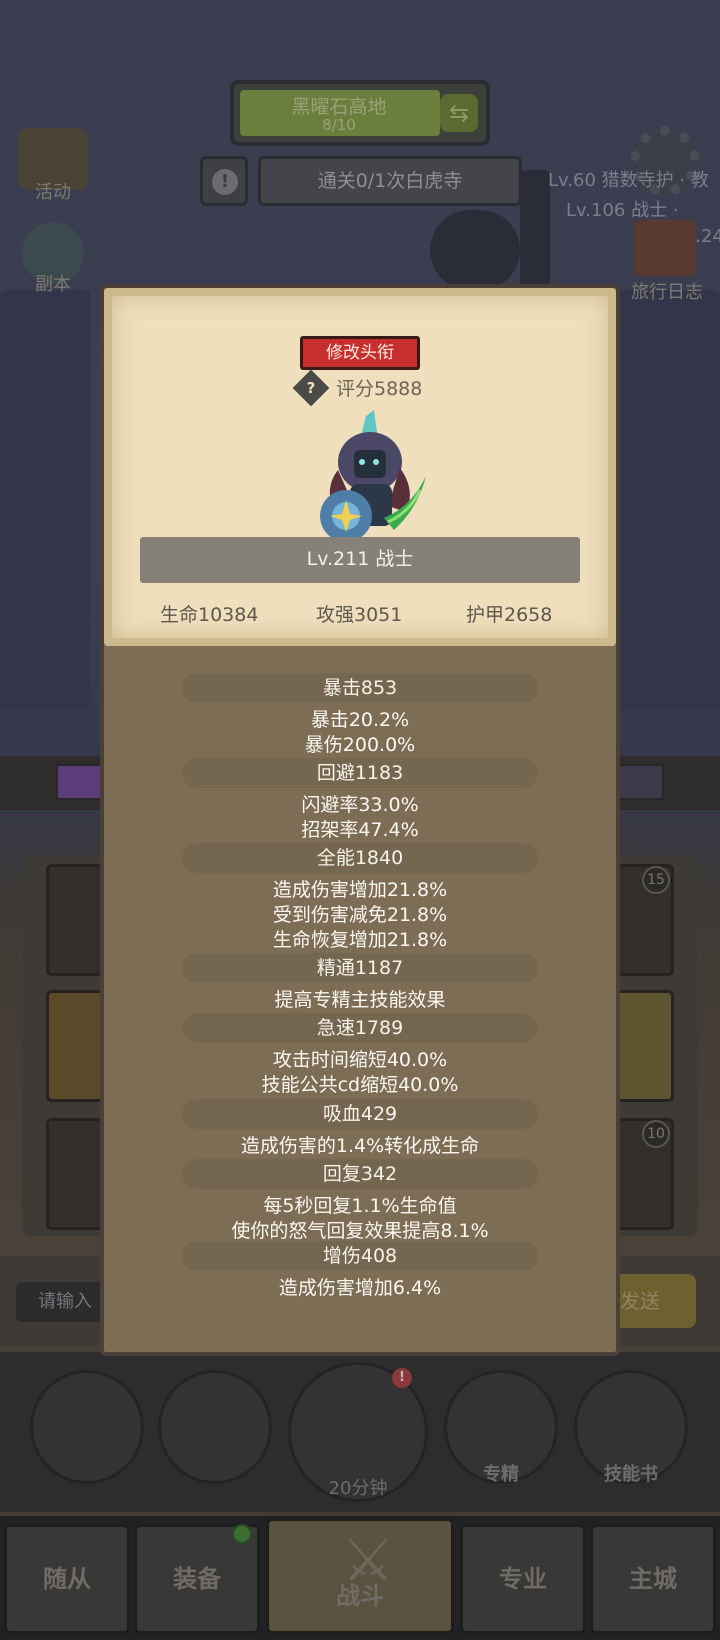 This screenshot has height=1640, width=720. Describe the element at coordinates (459, 113) in the screenshot. I see `swap-icon: ⇆` at that location.